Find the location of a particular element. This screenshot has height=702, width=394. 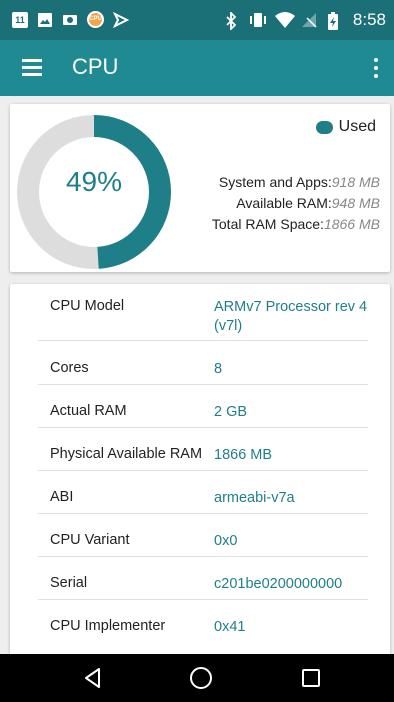

status-bar: 11 CPU 8:58 is located at coordinates (197, 20).